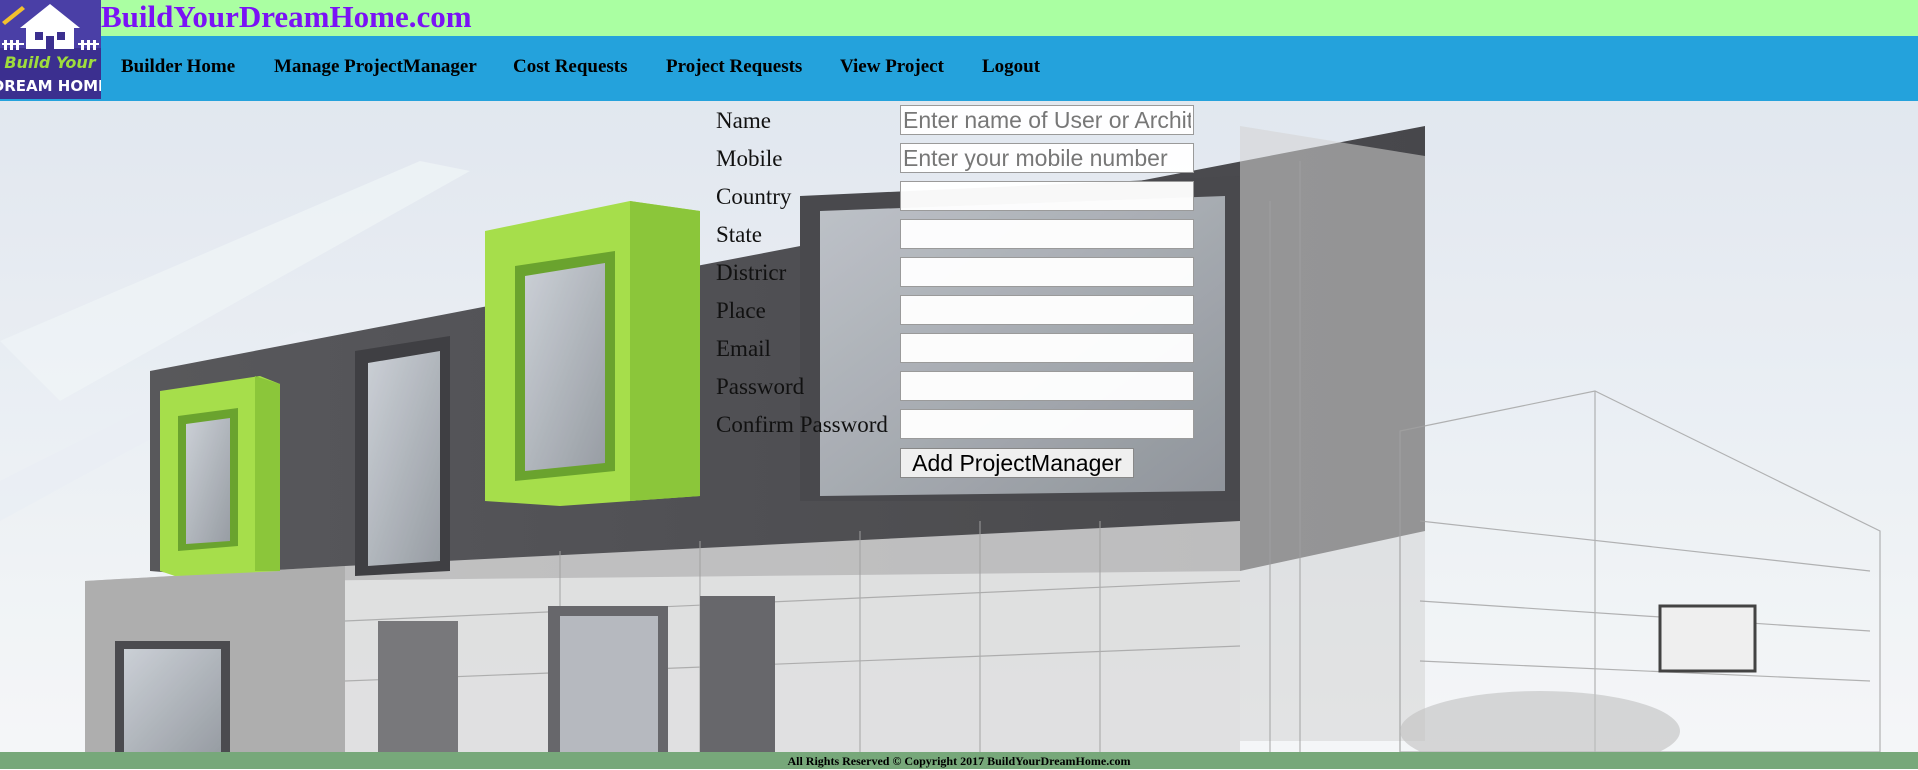 Image resolution: width=1918 pixels, height=770 pixels. Describe the element at coordinates (50, 86) in the screenshot. I see `logo-text-line2: DREAM HOME` at that location.